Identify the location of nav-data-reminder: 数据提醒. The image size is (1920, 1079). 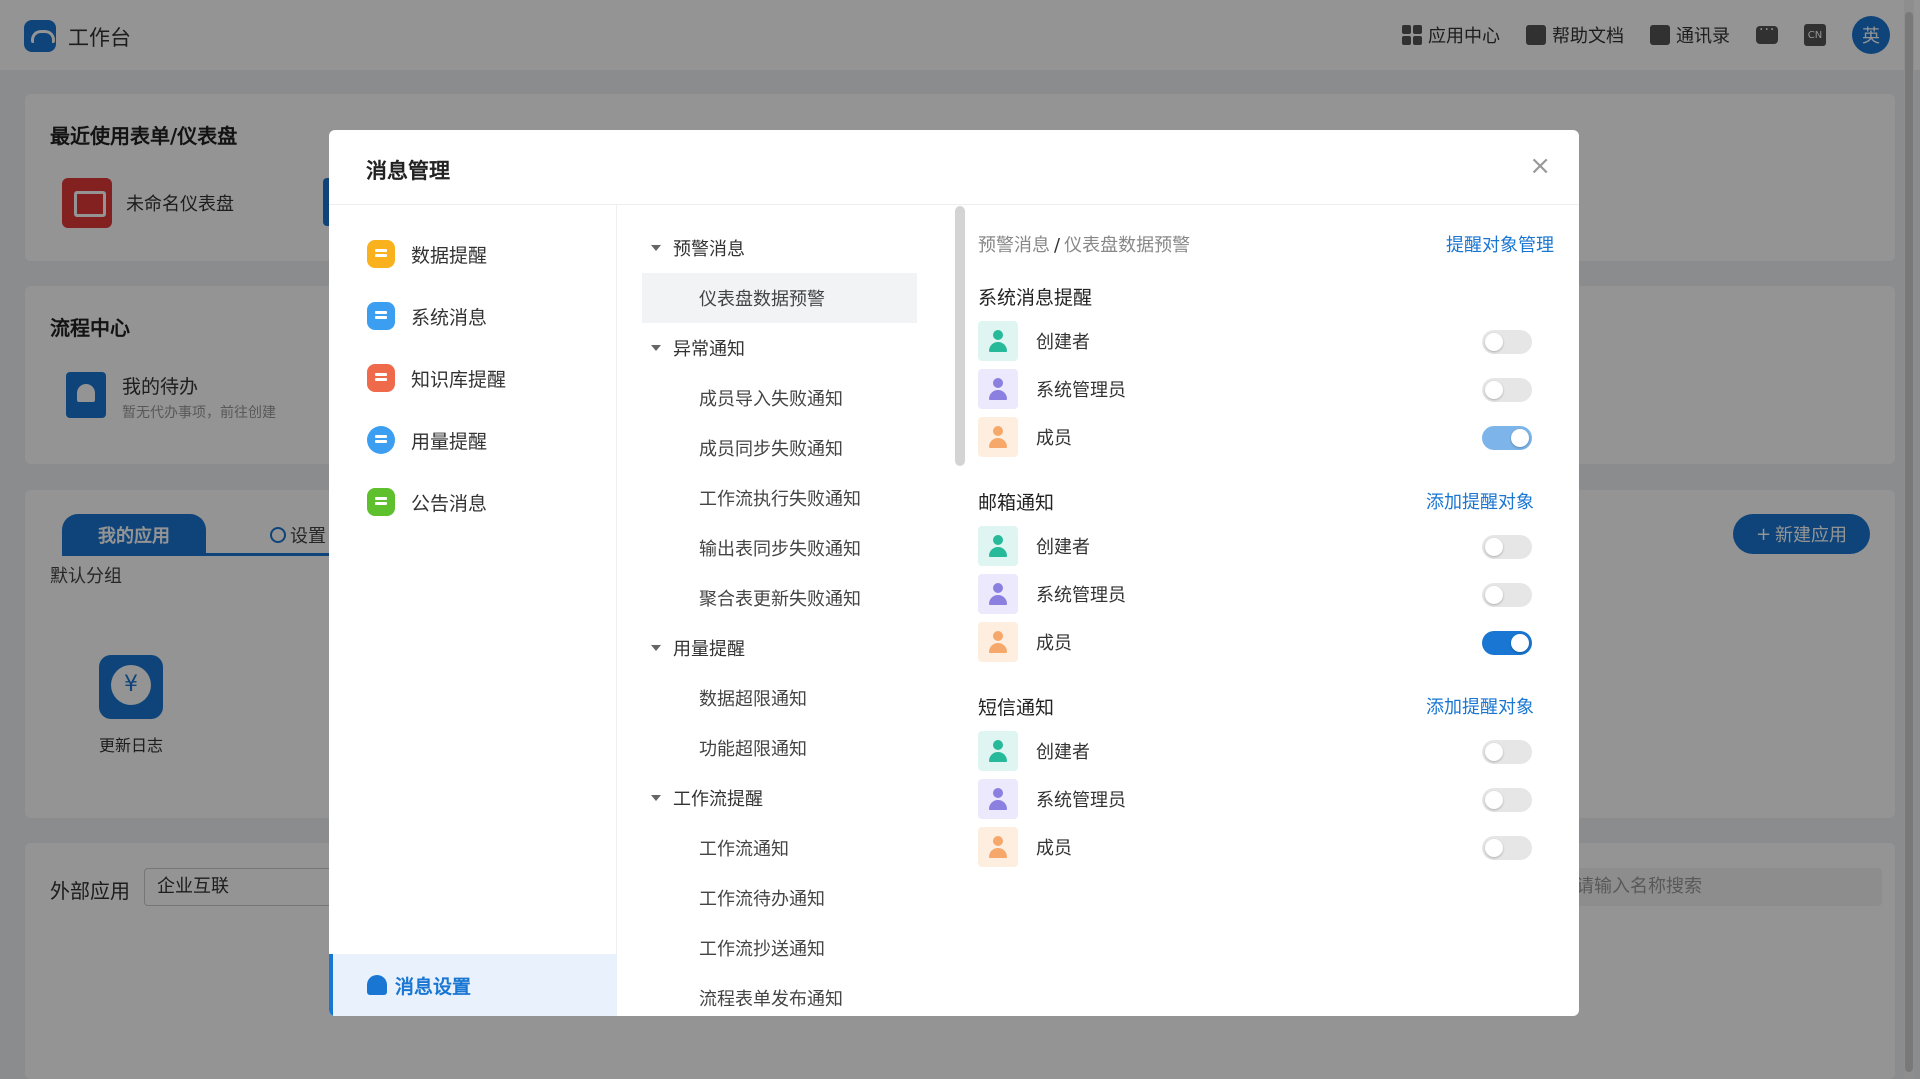
(472, 254).